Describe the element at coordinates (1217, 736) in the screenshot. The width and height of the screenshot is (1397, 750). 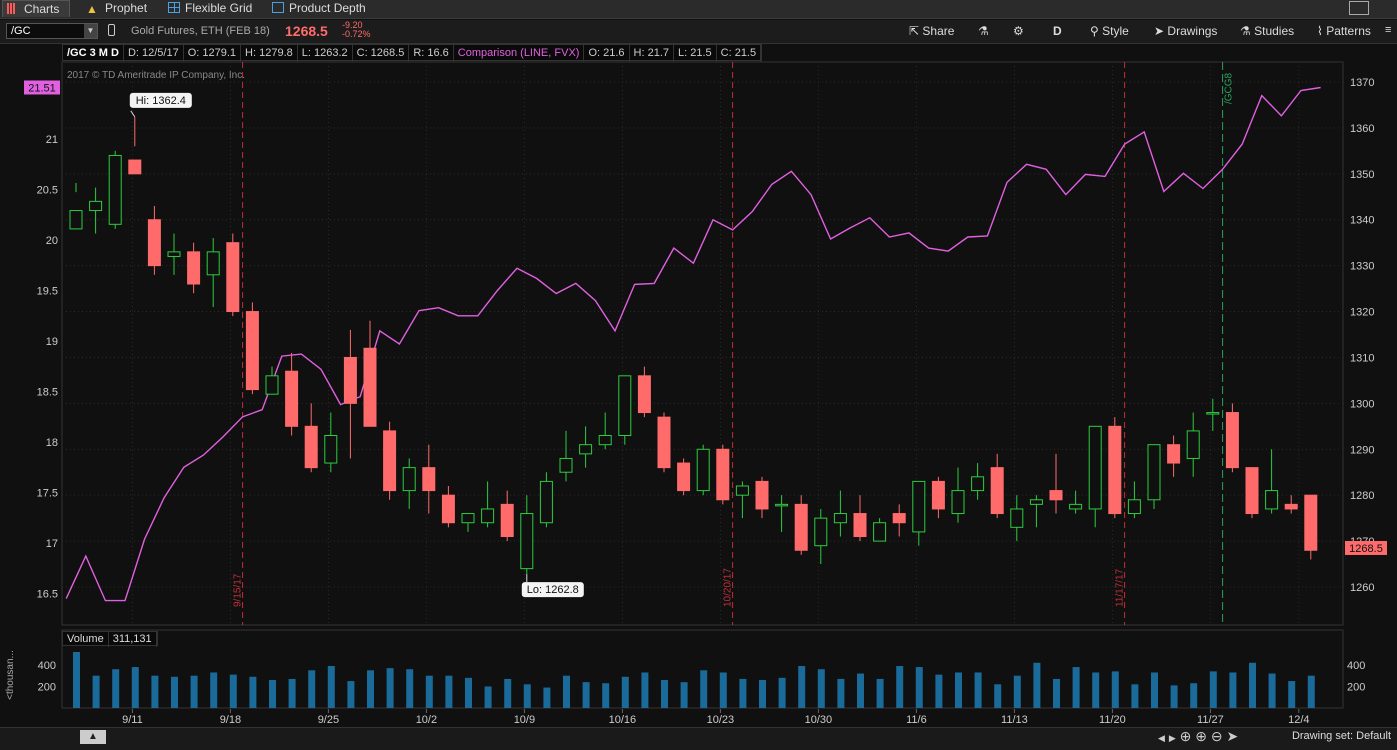
I see `zoom-out-icon: ⊖` at that location.